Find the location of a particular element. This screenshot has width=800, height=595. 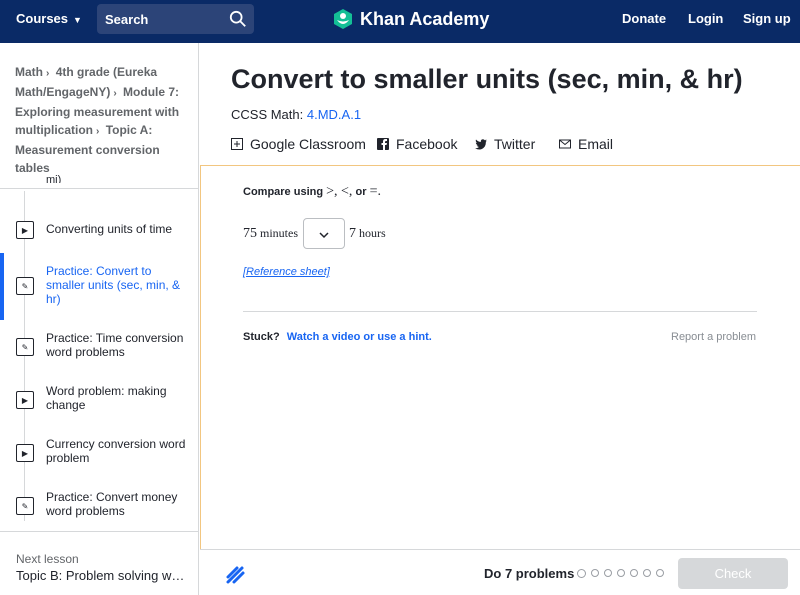

progress-dots is located at coordinates (620, 573).